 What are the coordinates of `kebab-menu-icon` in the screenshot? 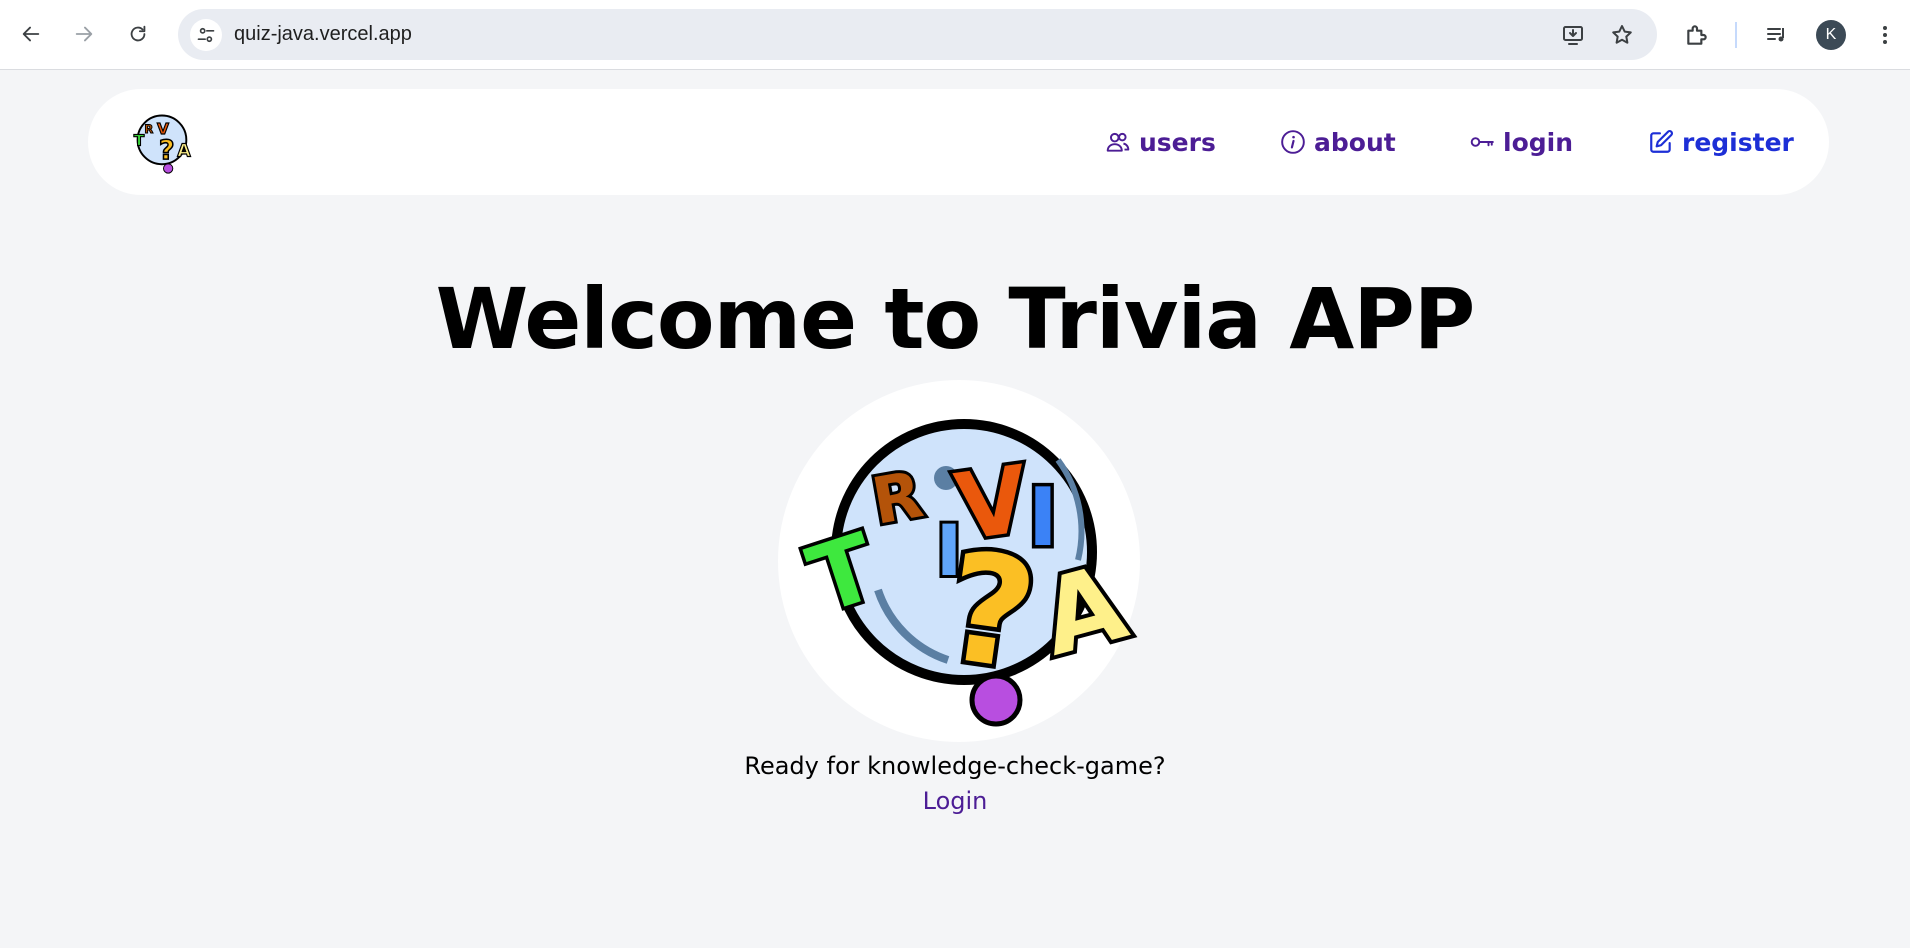 It's located at (1885, 35).